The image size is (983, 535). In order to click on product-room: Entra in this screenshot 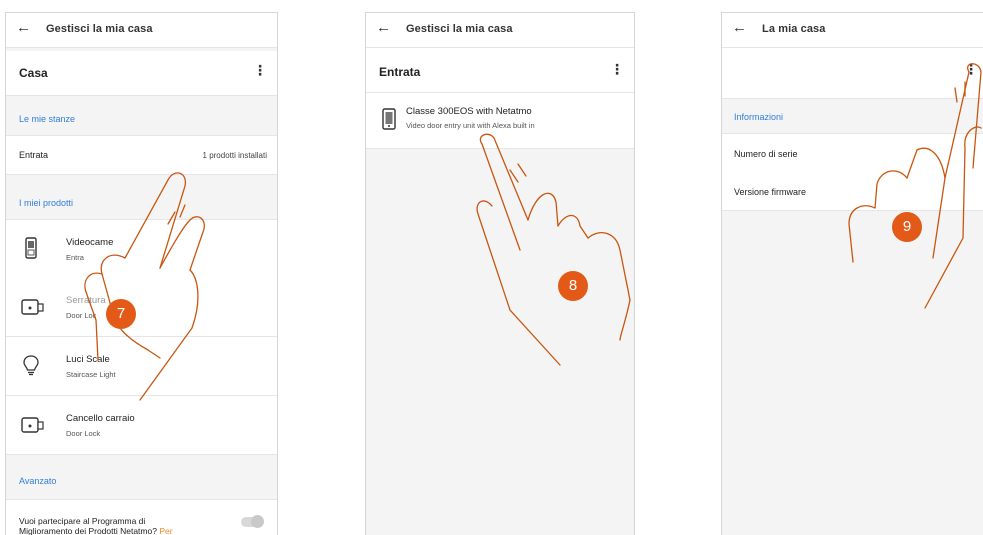, I will do `click(75, 257)`.